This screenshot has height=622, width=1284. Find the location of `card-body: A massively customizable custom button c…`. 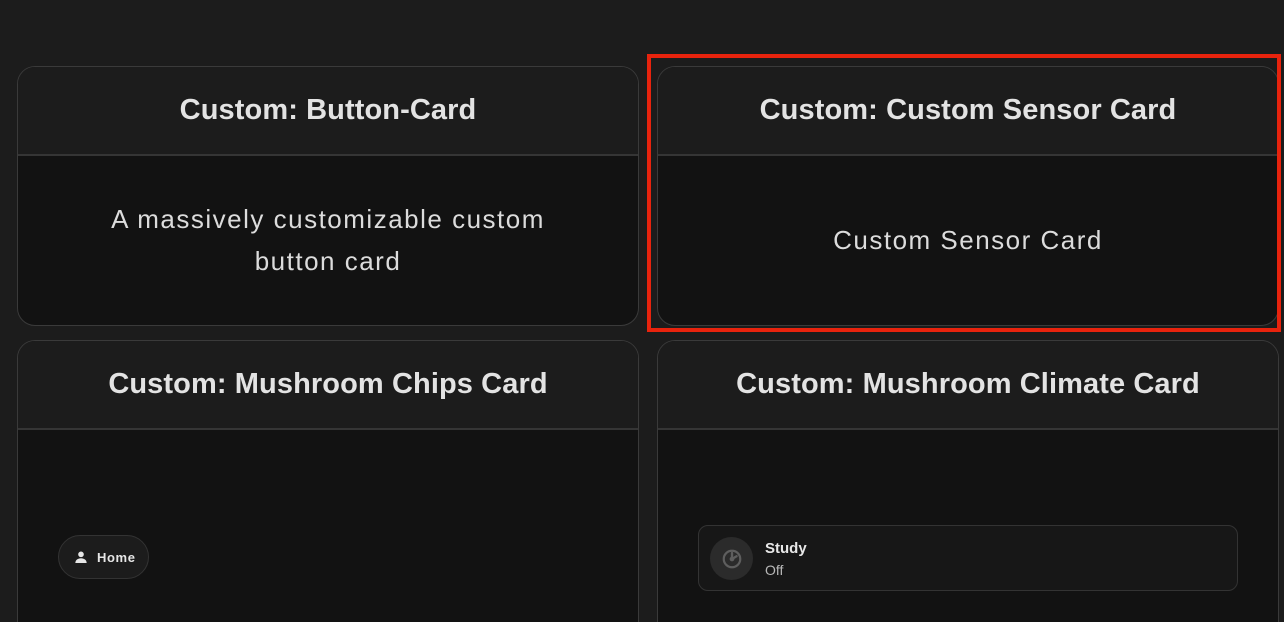

card-body: A massively customizable custom button c… is located at coordinates (328, 240).